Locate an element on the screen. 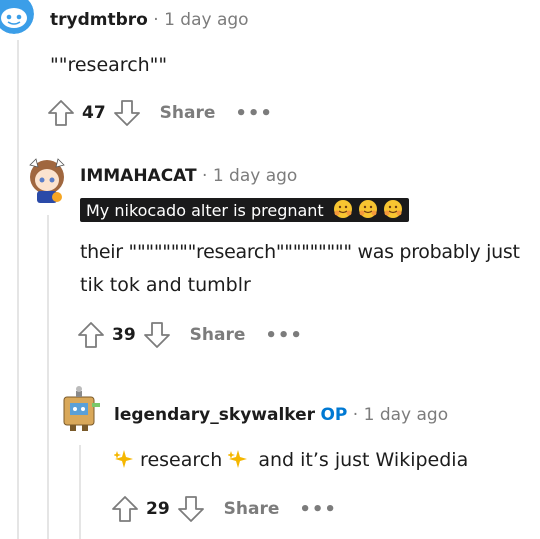 Image resolution: width=540 pixels, height=539 pixels. author-name: IMMAHACAT is located at coordinates (138, 176).